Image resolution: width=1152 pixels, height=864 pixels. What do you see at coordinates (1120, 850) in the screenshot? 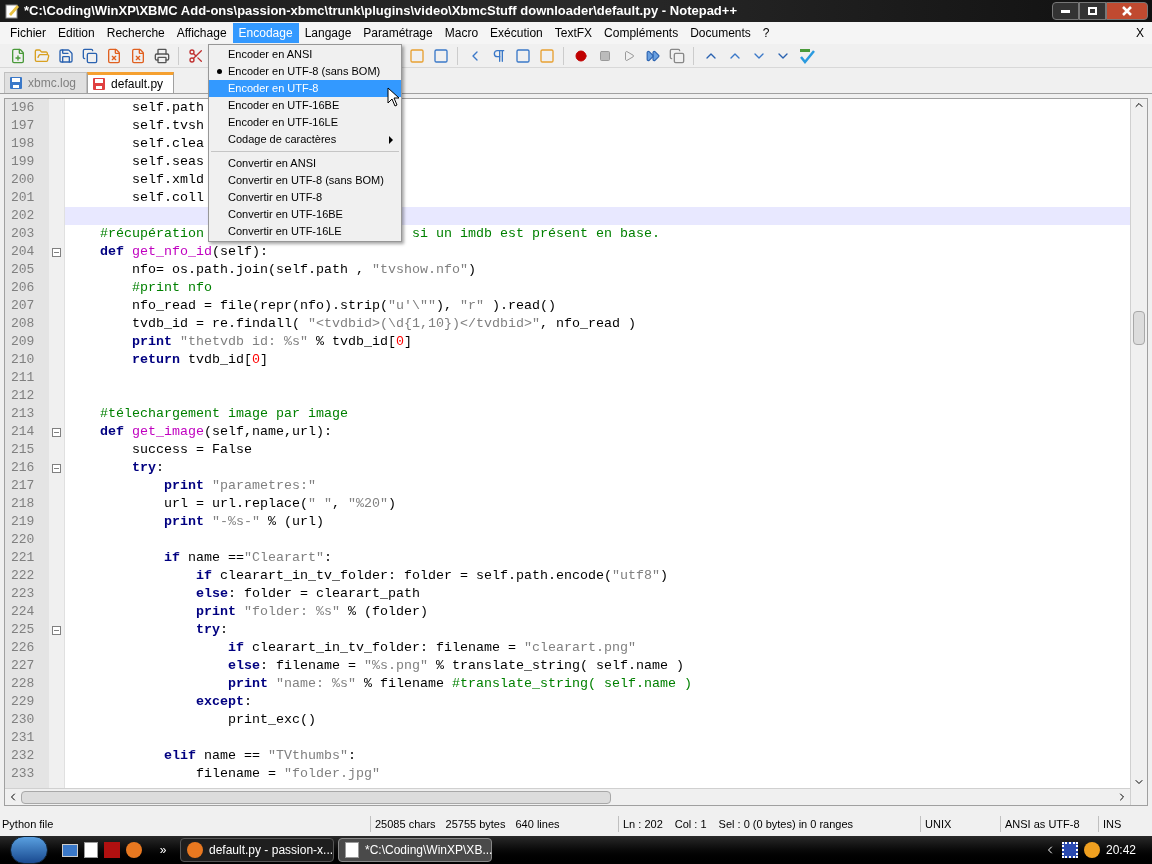
I see `clock: 20:42` at bounding box center [1120, 850].